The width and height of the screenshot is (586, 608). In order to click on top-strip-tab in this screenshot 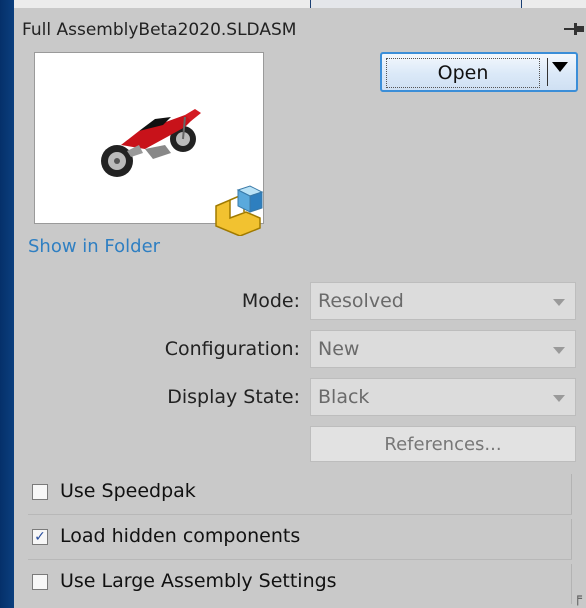, I will do `click(416, 4)`.